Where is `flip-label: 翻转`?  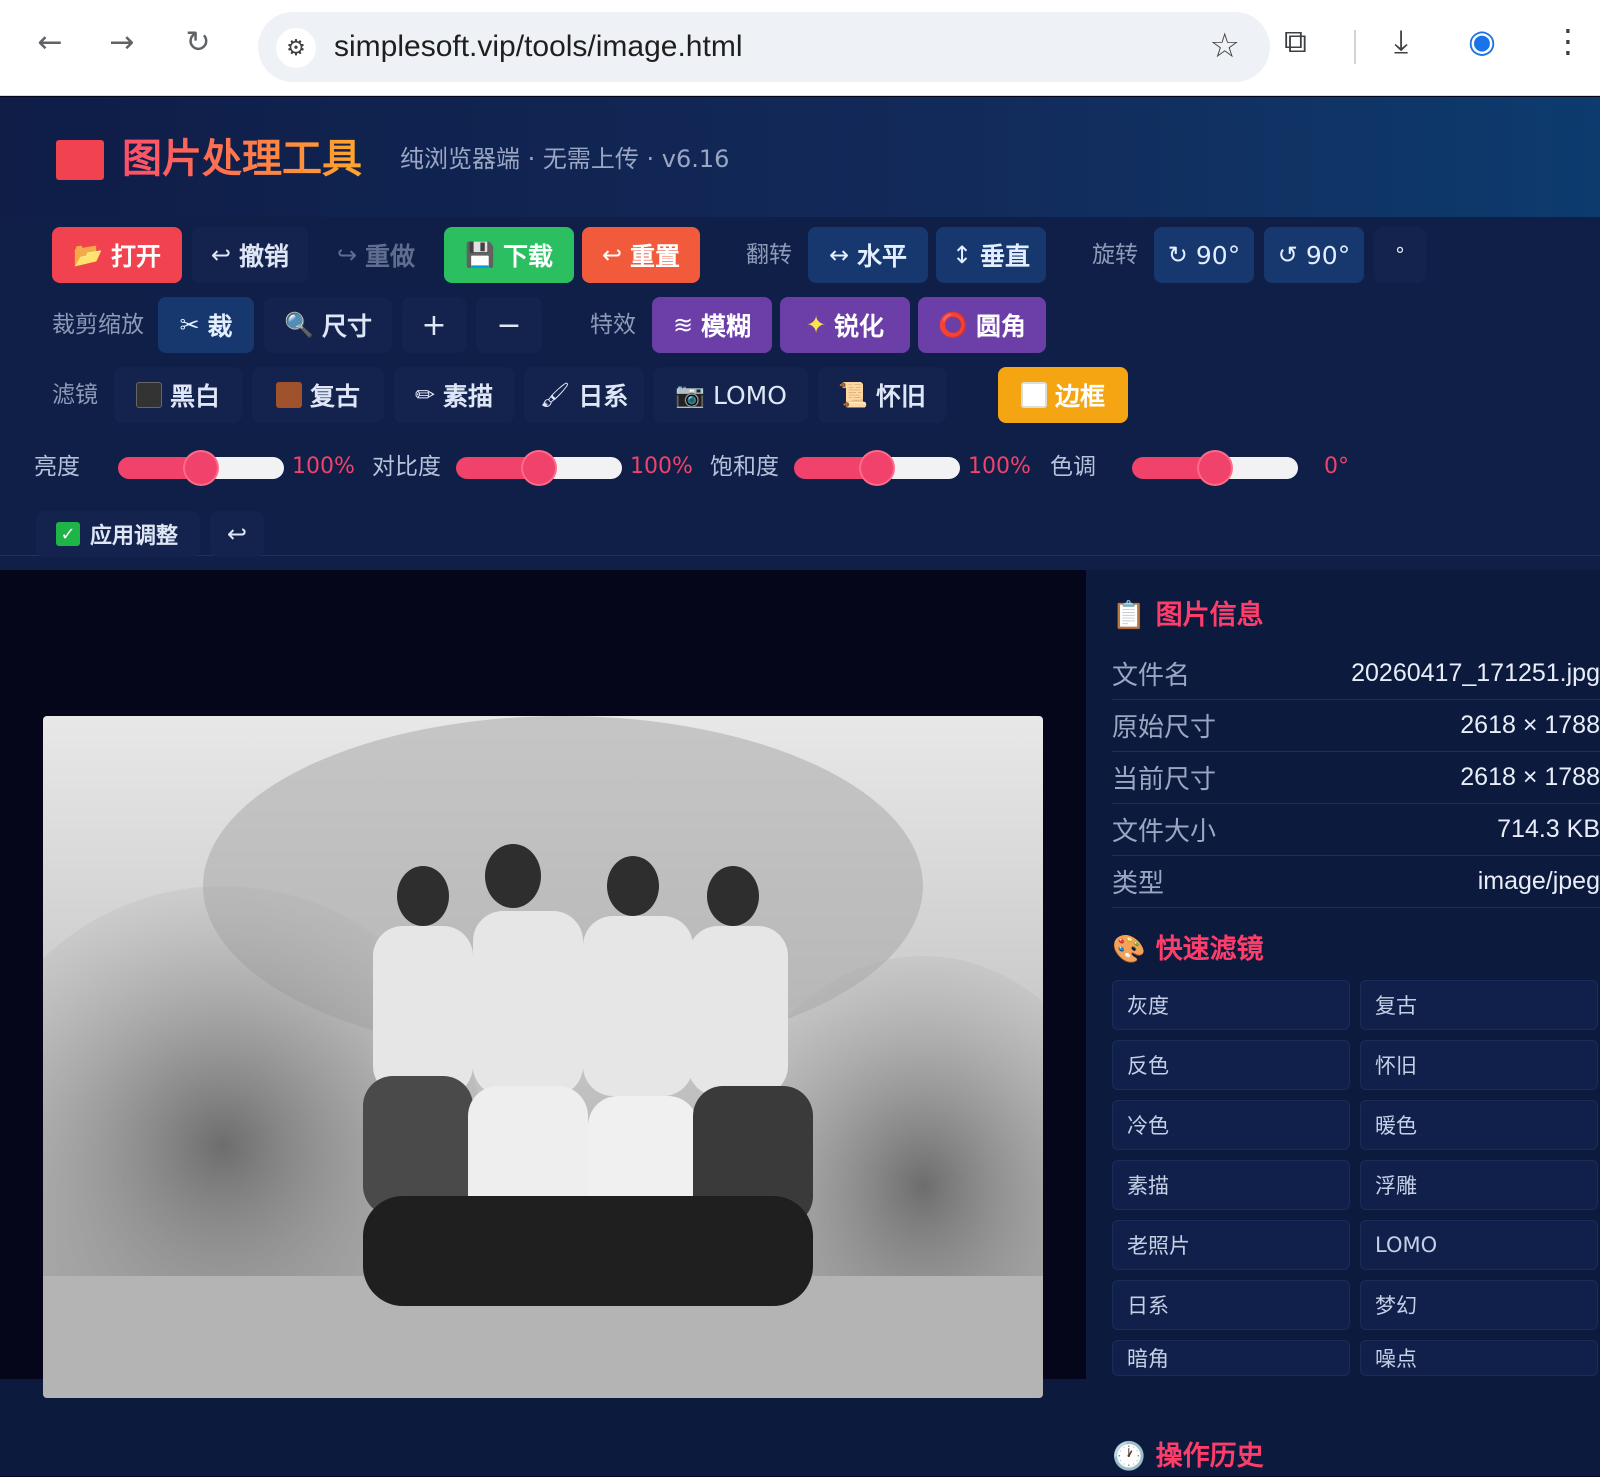 flip-label: 翻转 is located at coordinates (769, 255).